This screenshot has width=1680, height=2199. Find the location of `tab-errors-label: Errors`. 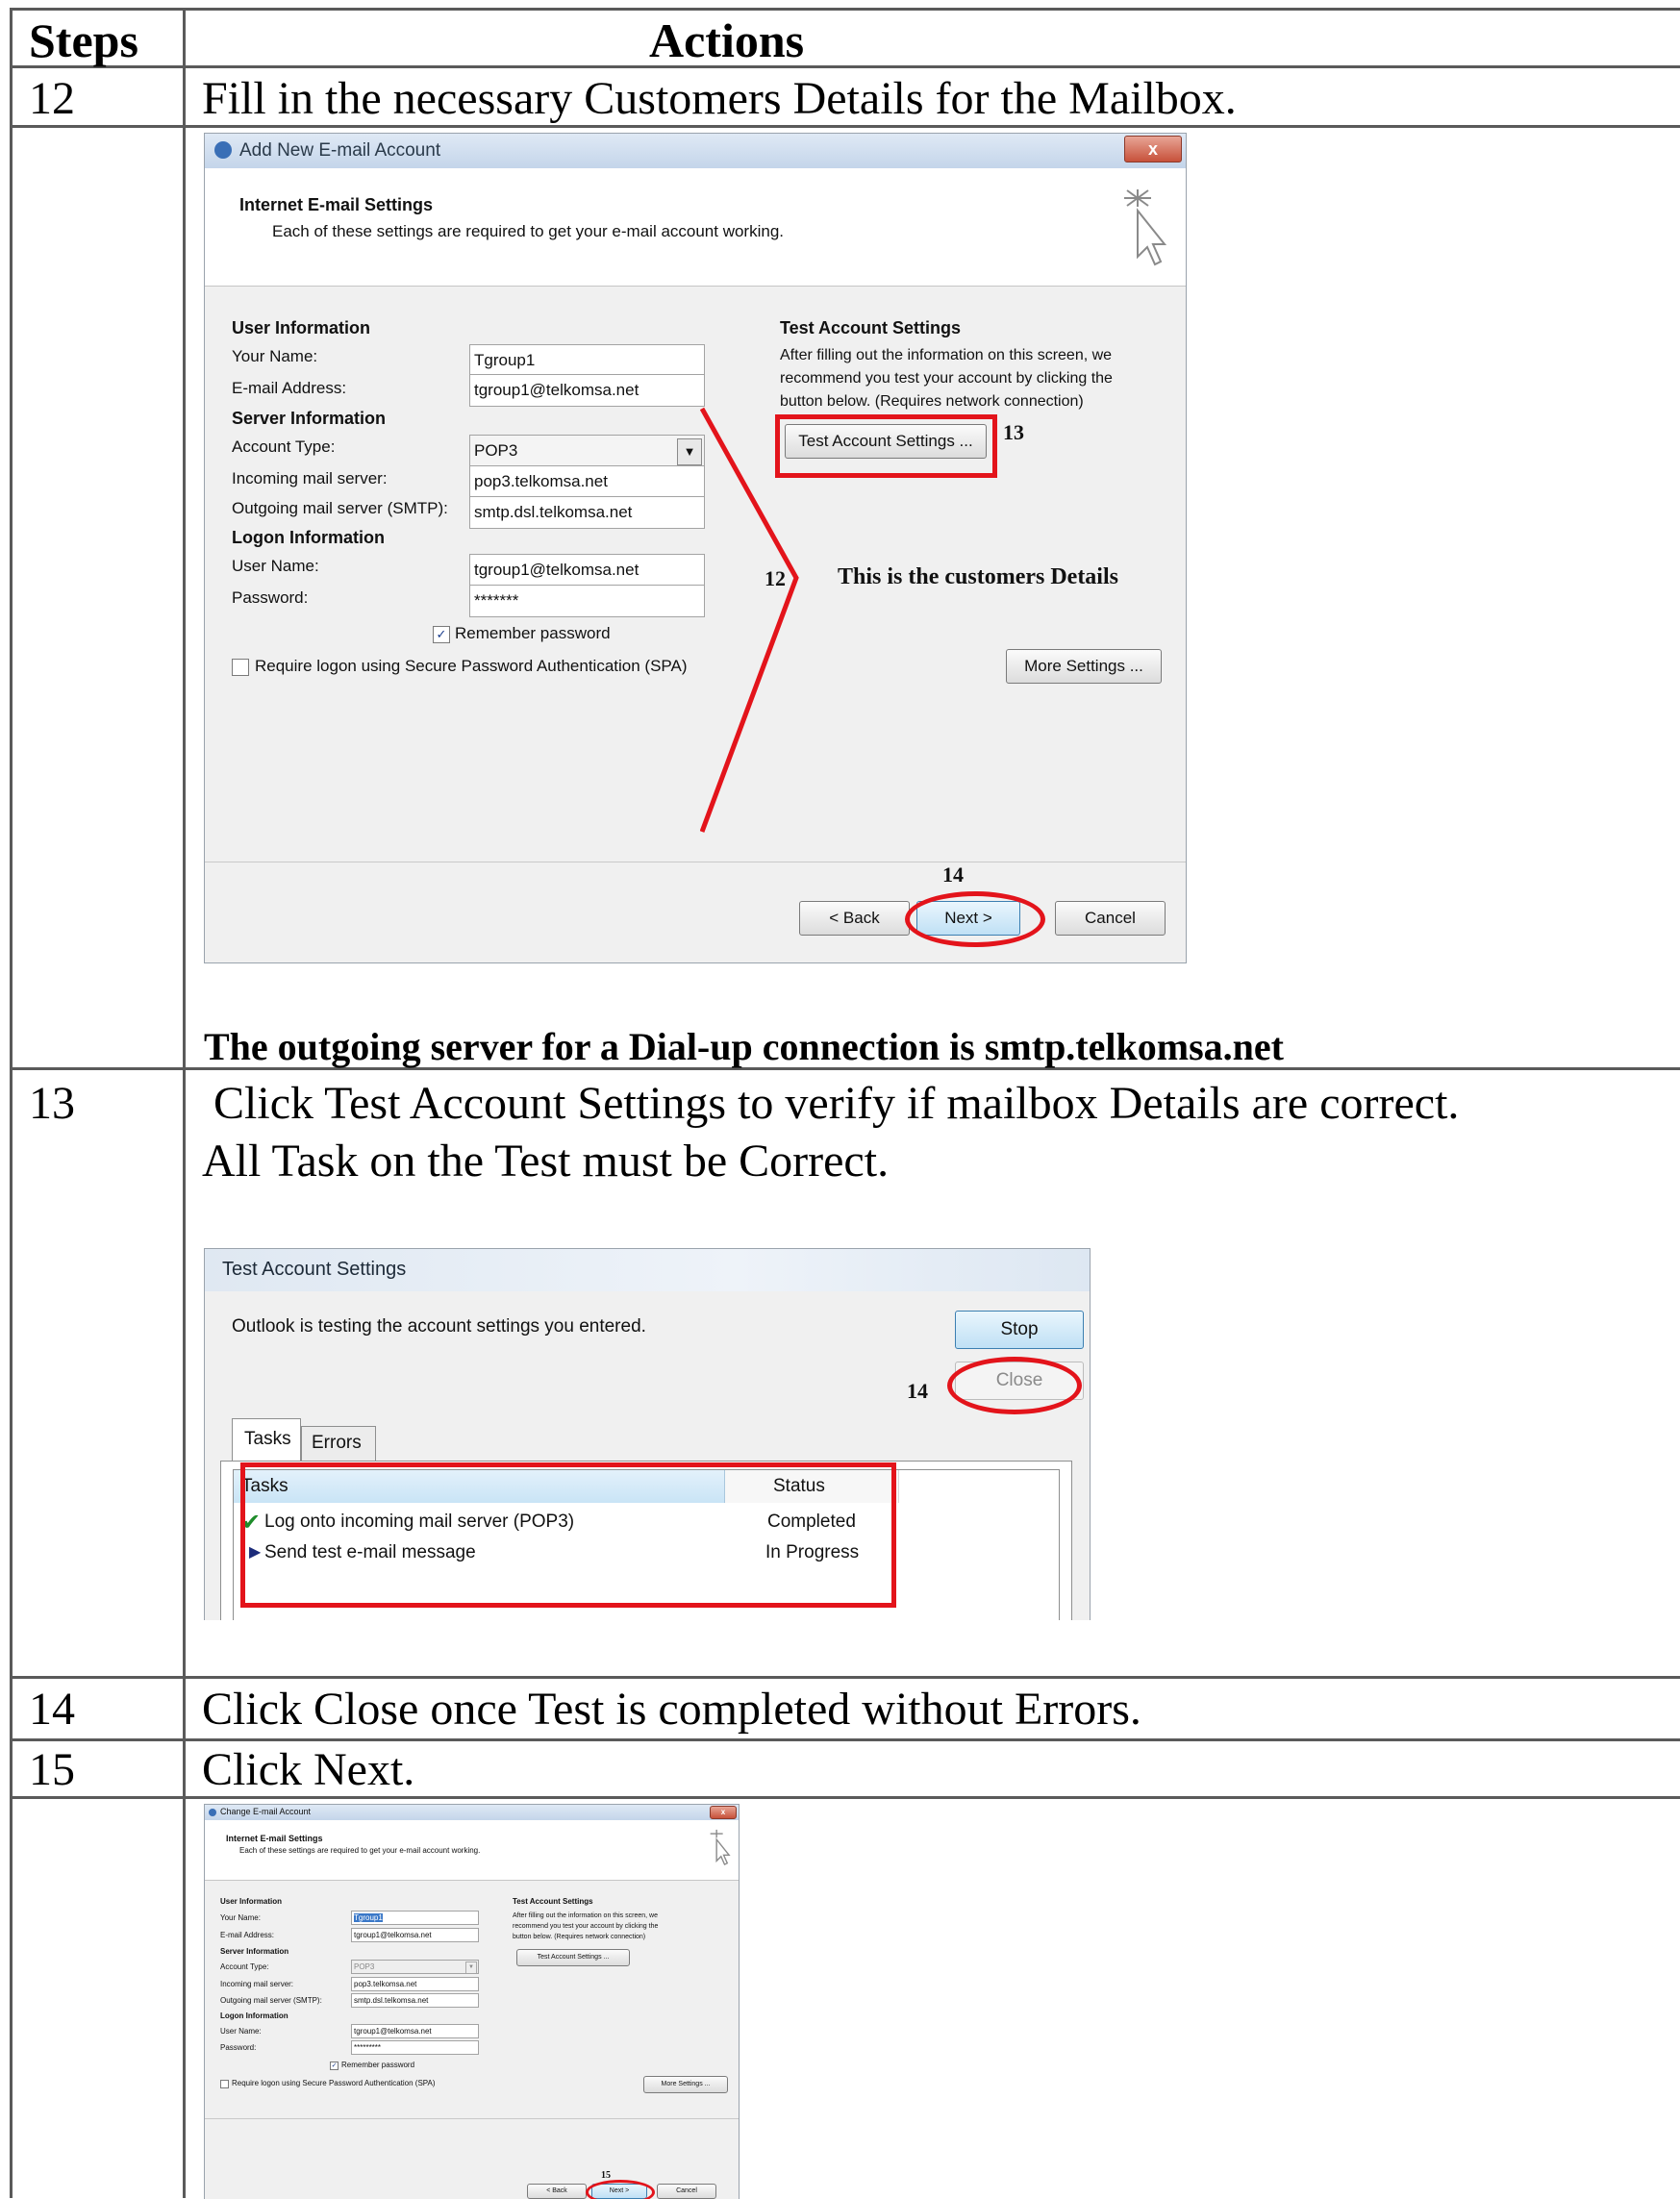

tab-errors-label: Errors is located at coordinates (337, 1443).